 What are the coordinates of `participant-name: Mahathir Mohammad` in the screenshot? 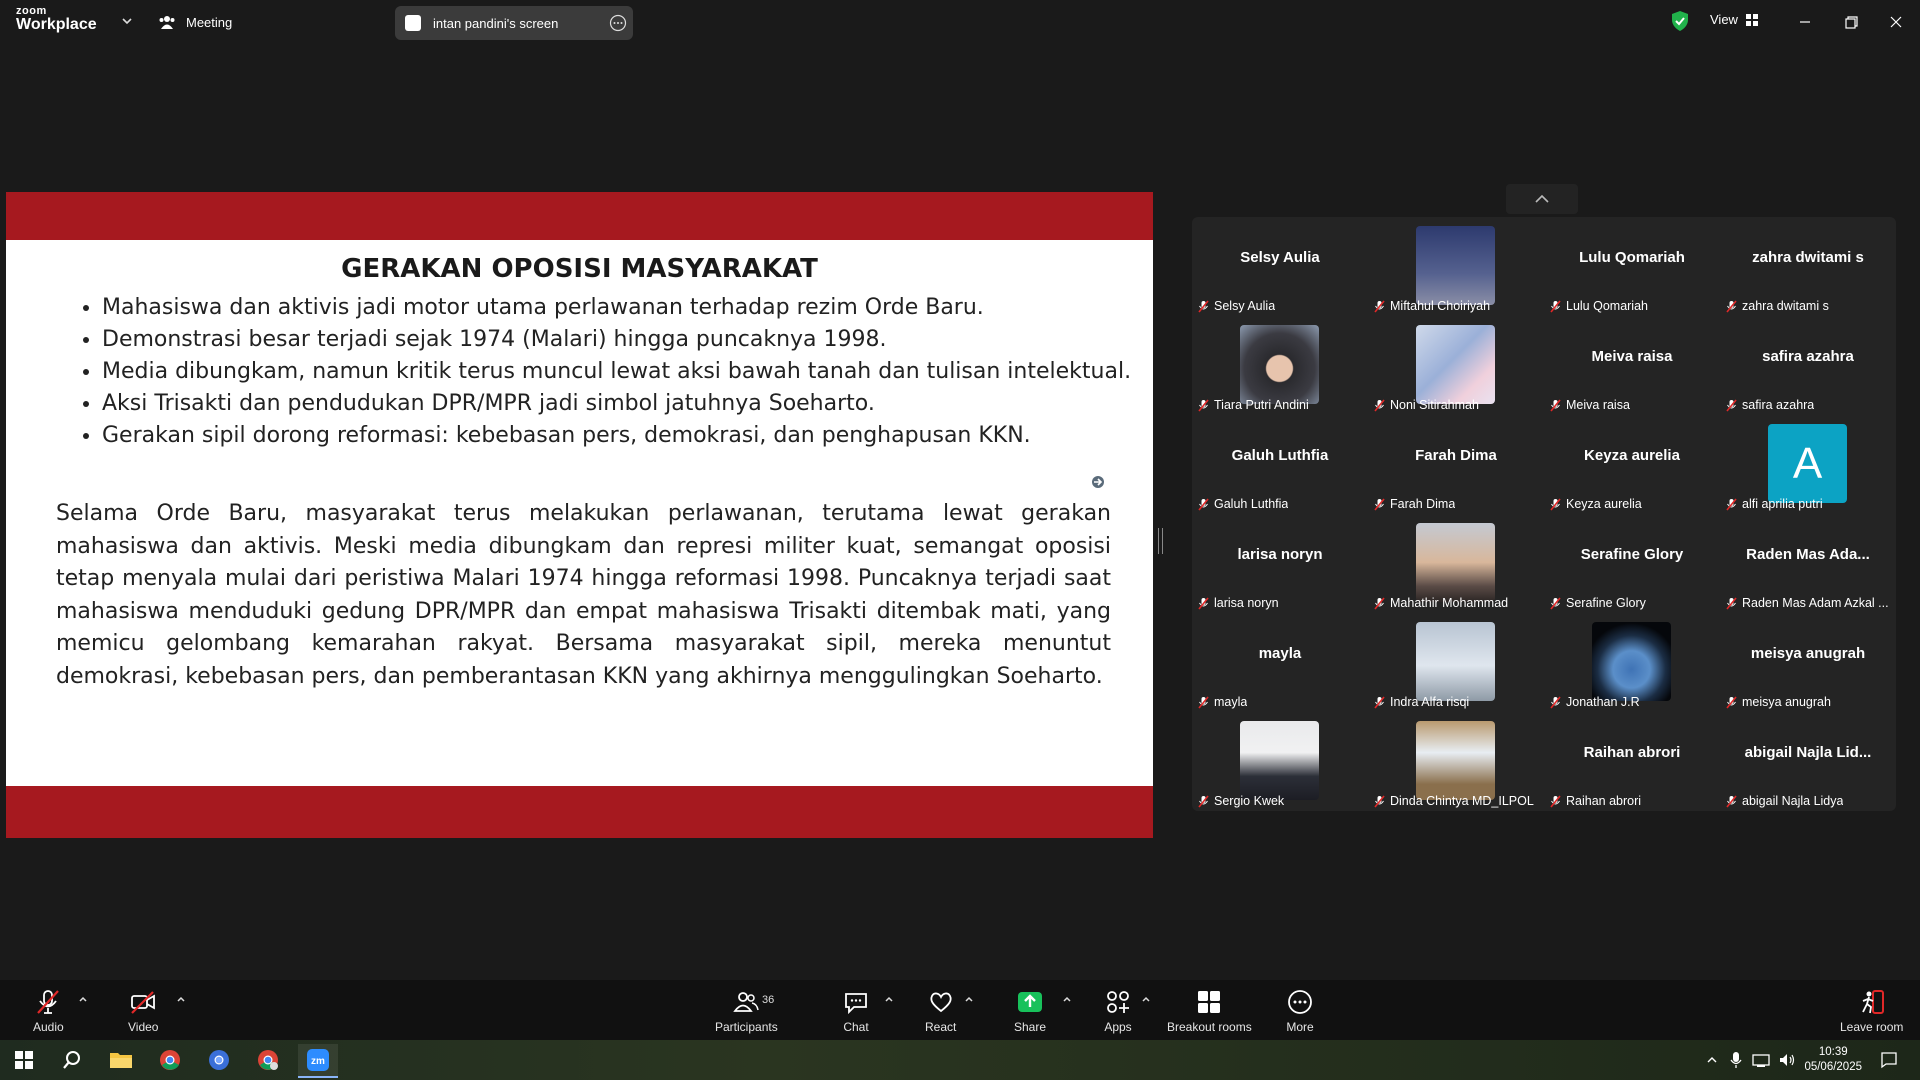 It's located at (1449, 603).